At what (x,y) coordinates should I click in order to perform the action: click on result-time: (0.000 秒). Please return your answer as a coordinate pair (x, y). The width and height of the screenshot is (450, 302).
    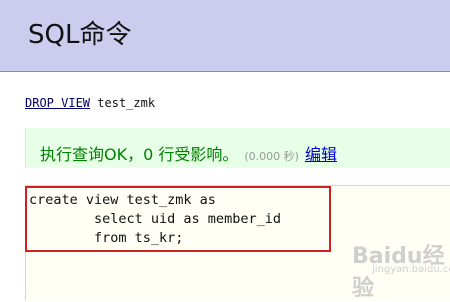
    Looking at the image, I should click on (271, 156).